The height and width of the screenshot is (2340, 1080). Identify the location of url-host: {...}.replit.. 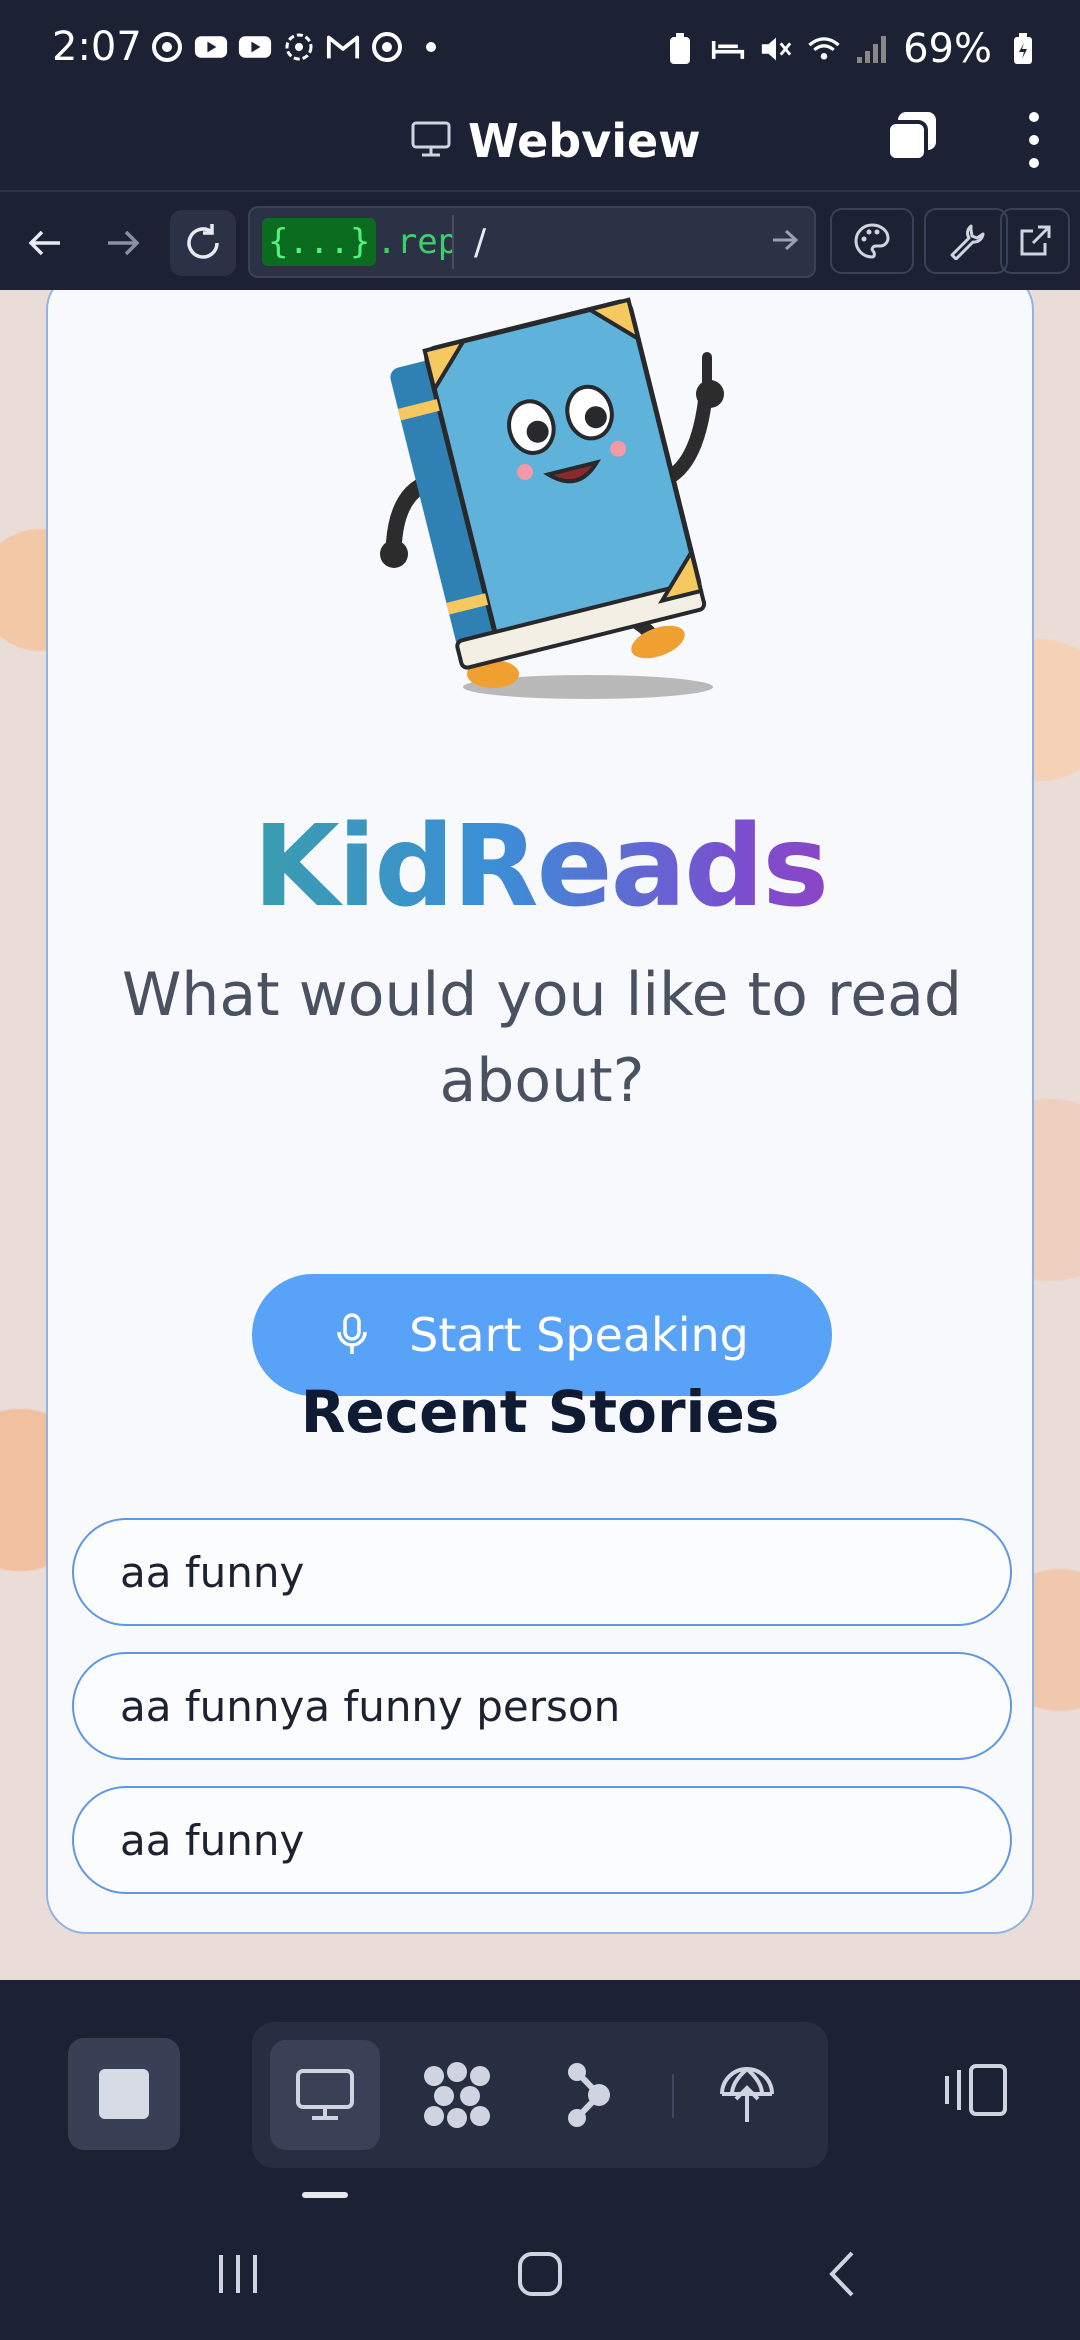
(358, 242).